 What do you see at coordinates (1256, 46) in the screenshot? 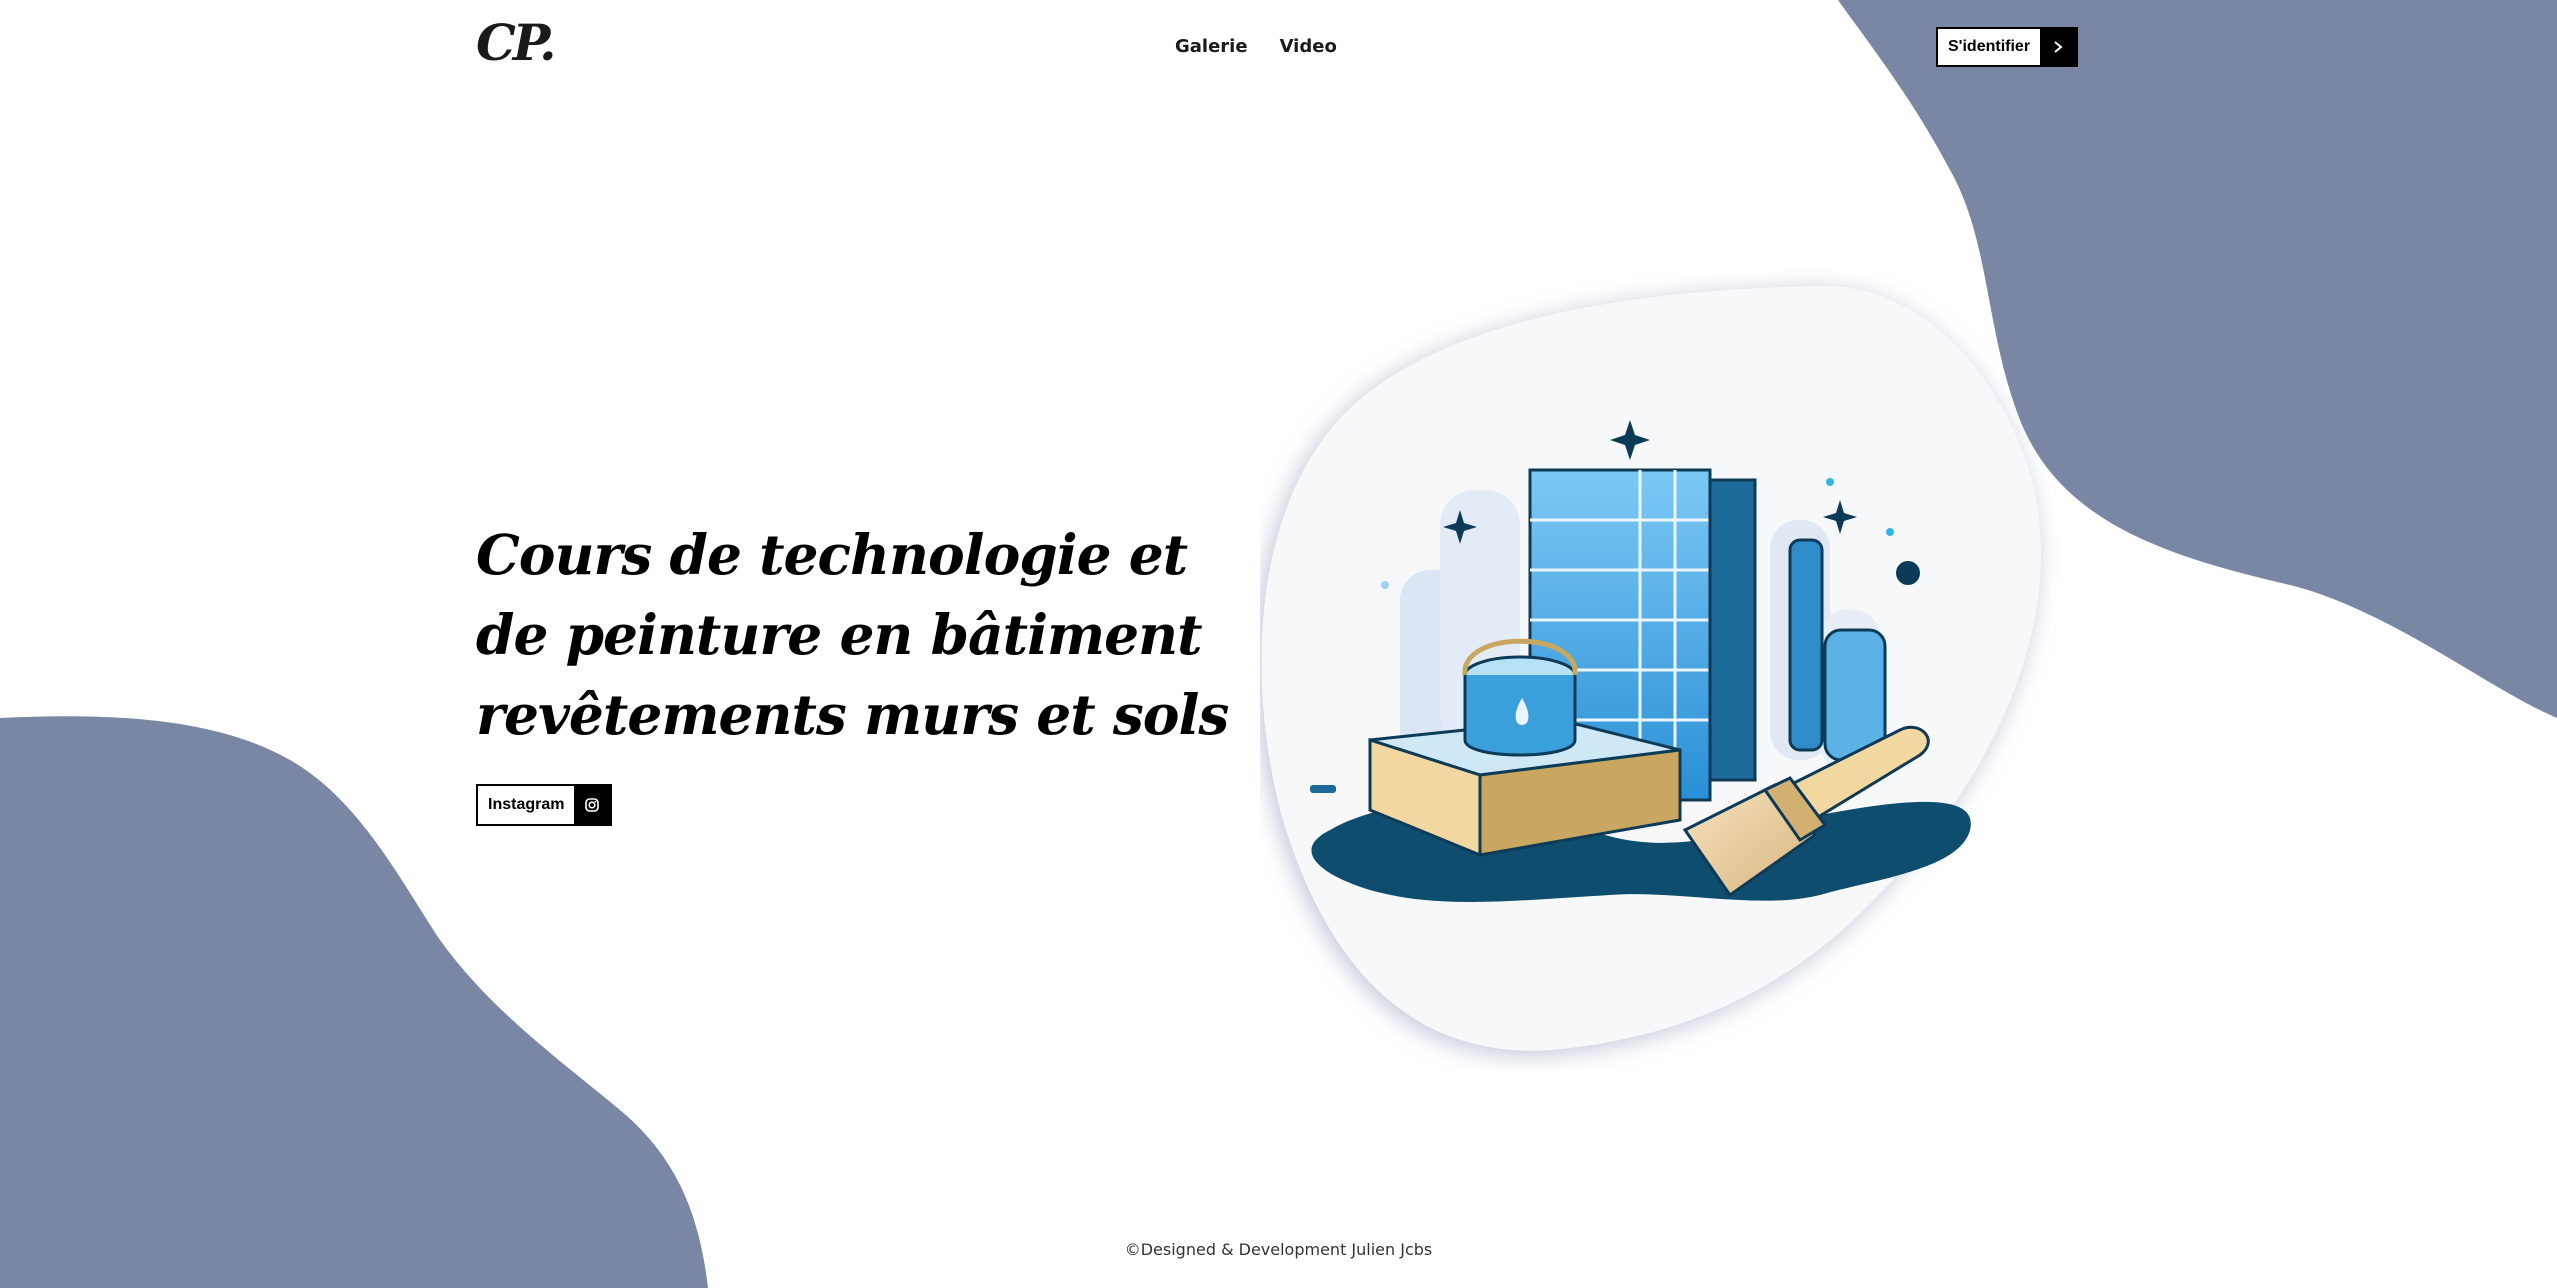
I see `main-nav: Galerie Video` at bounding box center [1256, 46].